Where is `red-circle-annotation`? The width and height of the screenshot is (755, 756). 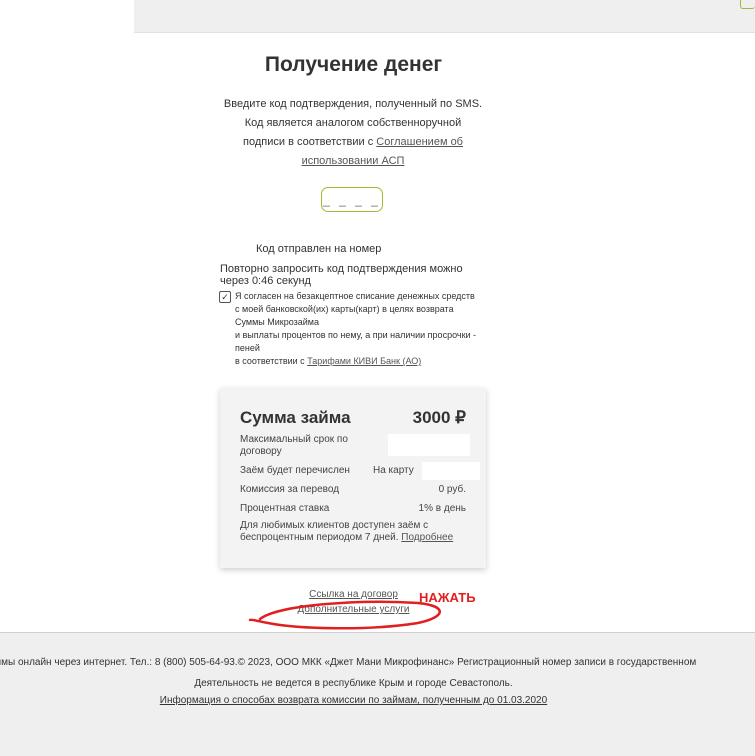
red-circle-annotation is located at coordinates (344, 615).